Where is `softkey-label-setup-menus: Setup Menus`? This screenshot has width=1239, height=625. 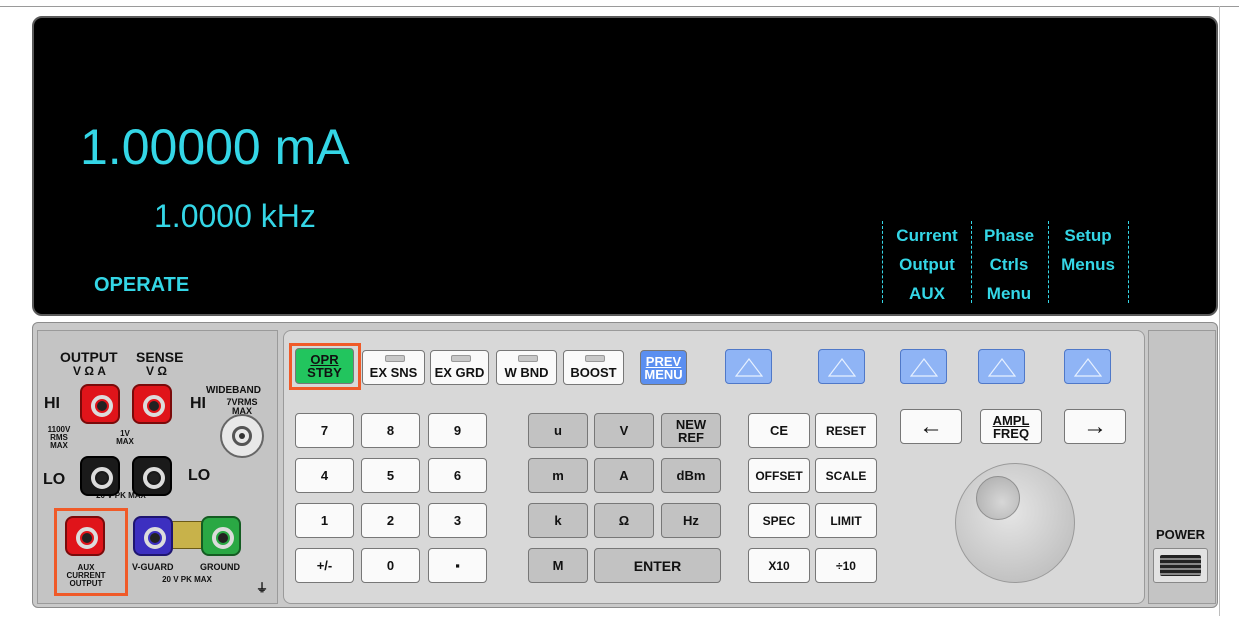 softkey-label-setup-menus: Setup Menus is located at coordinates (1088, 262).